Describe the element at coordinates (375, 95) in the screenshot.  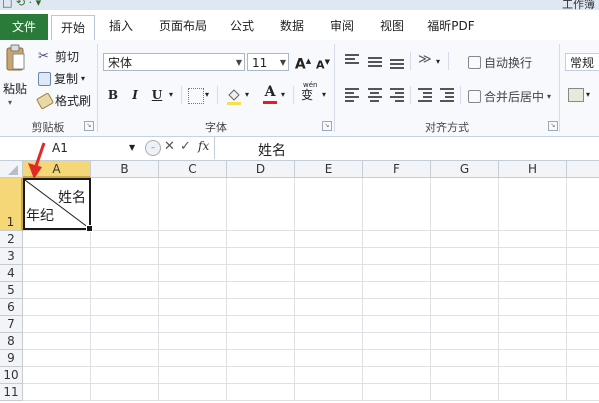
I see `align-center-icon` at that location.